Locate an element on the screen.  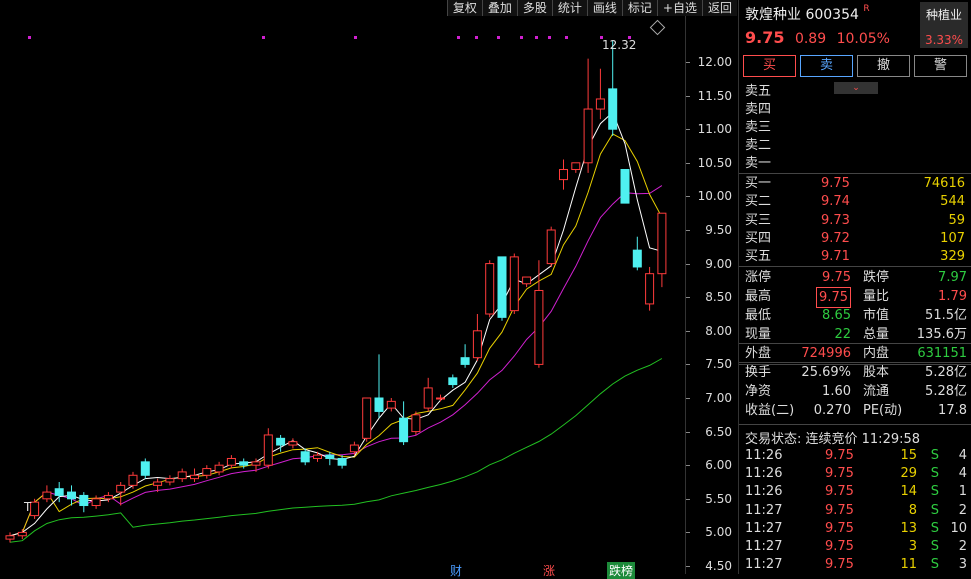
bid-label: 买三 is located at coordinates (758, 220).